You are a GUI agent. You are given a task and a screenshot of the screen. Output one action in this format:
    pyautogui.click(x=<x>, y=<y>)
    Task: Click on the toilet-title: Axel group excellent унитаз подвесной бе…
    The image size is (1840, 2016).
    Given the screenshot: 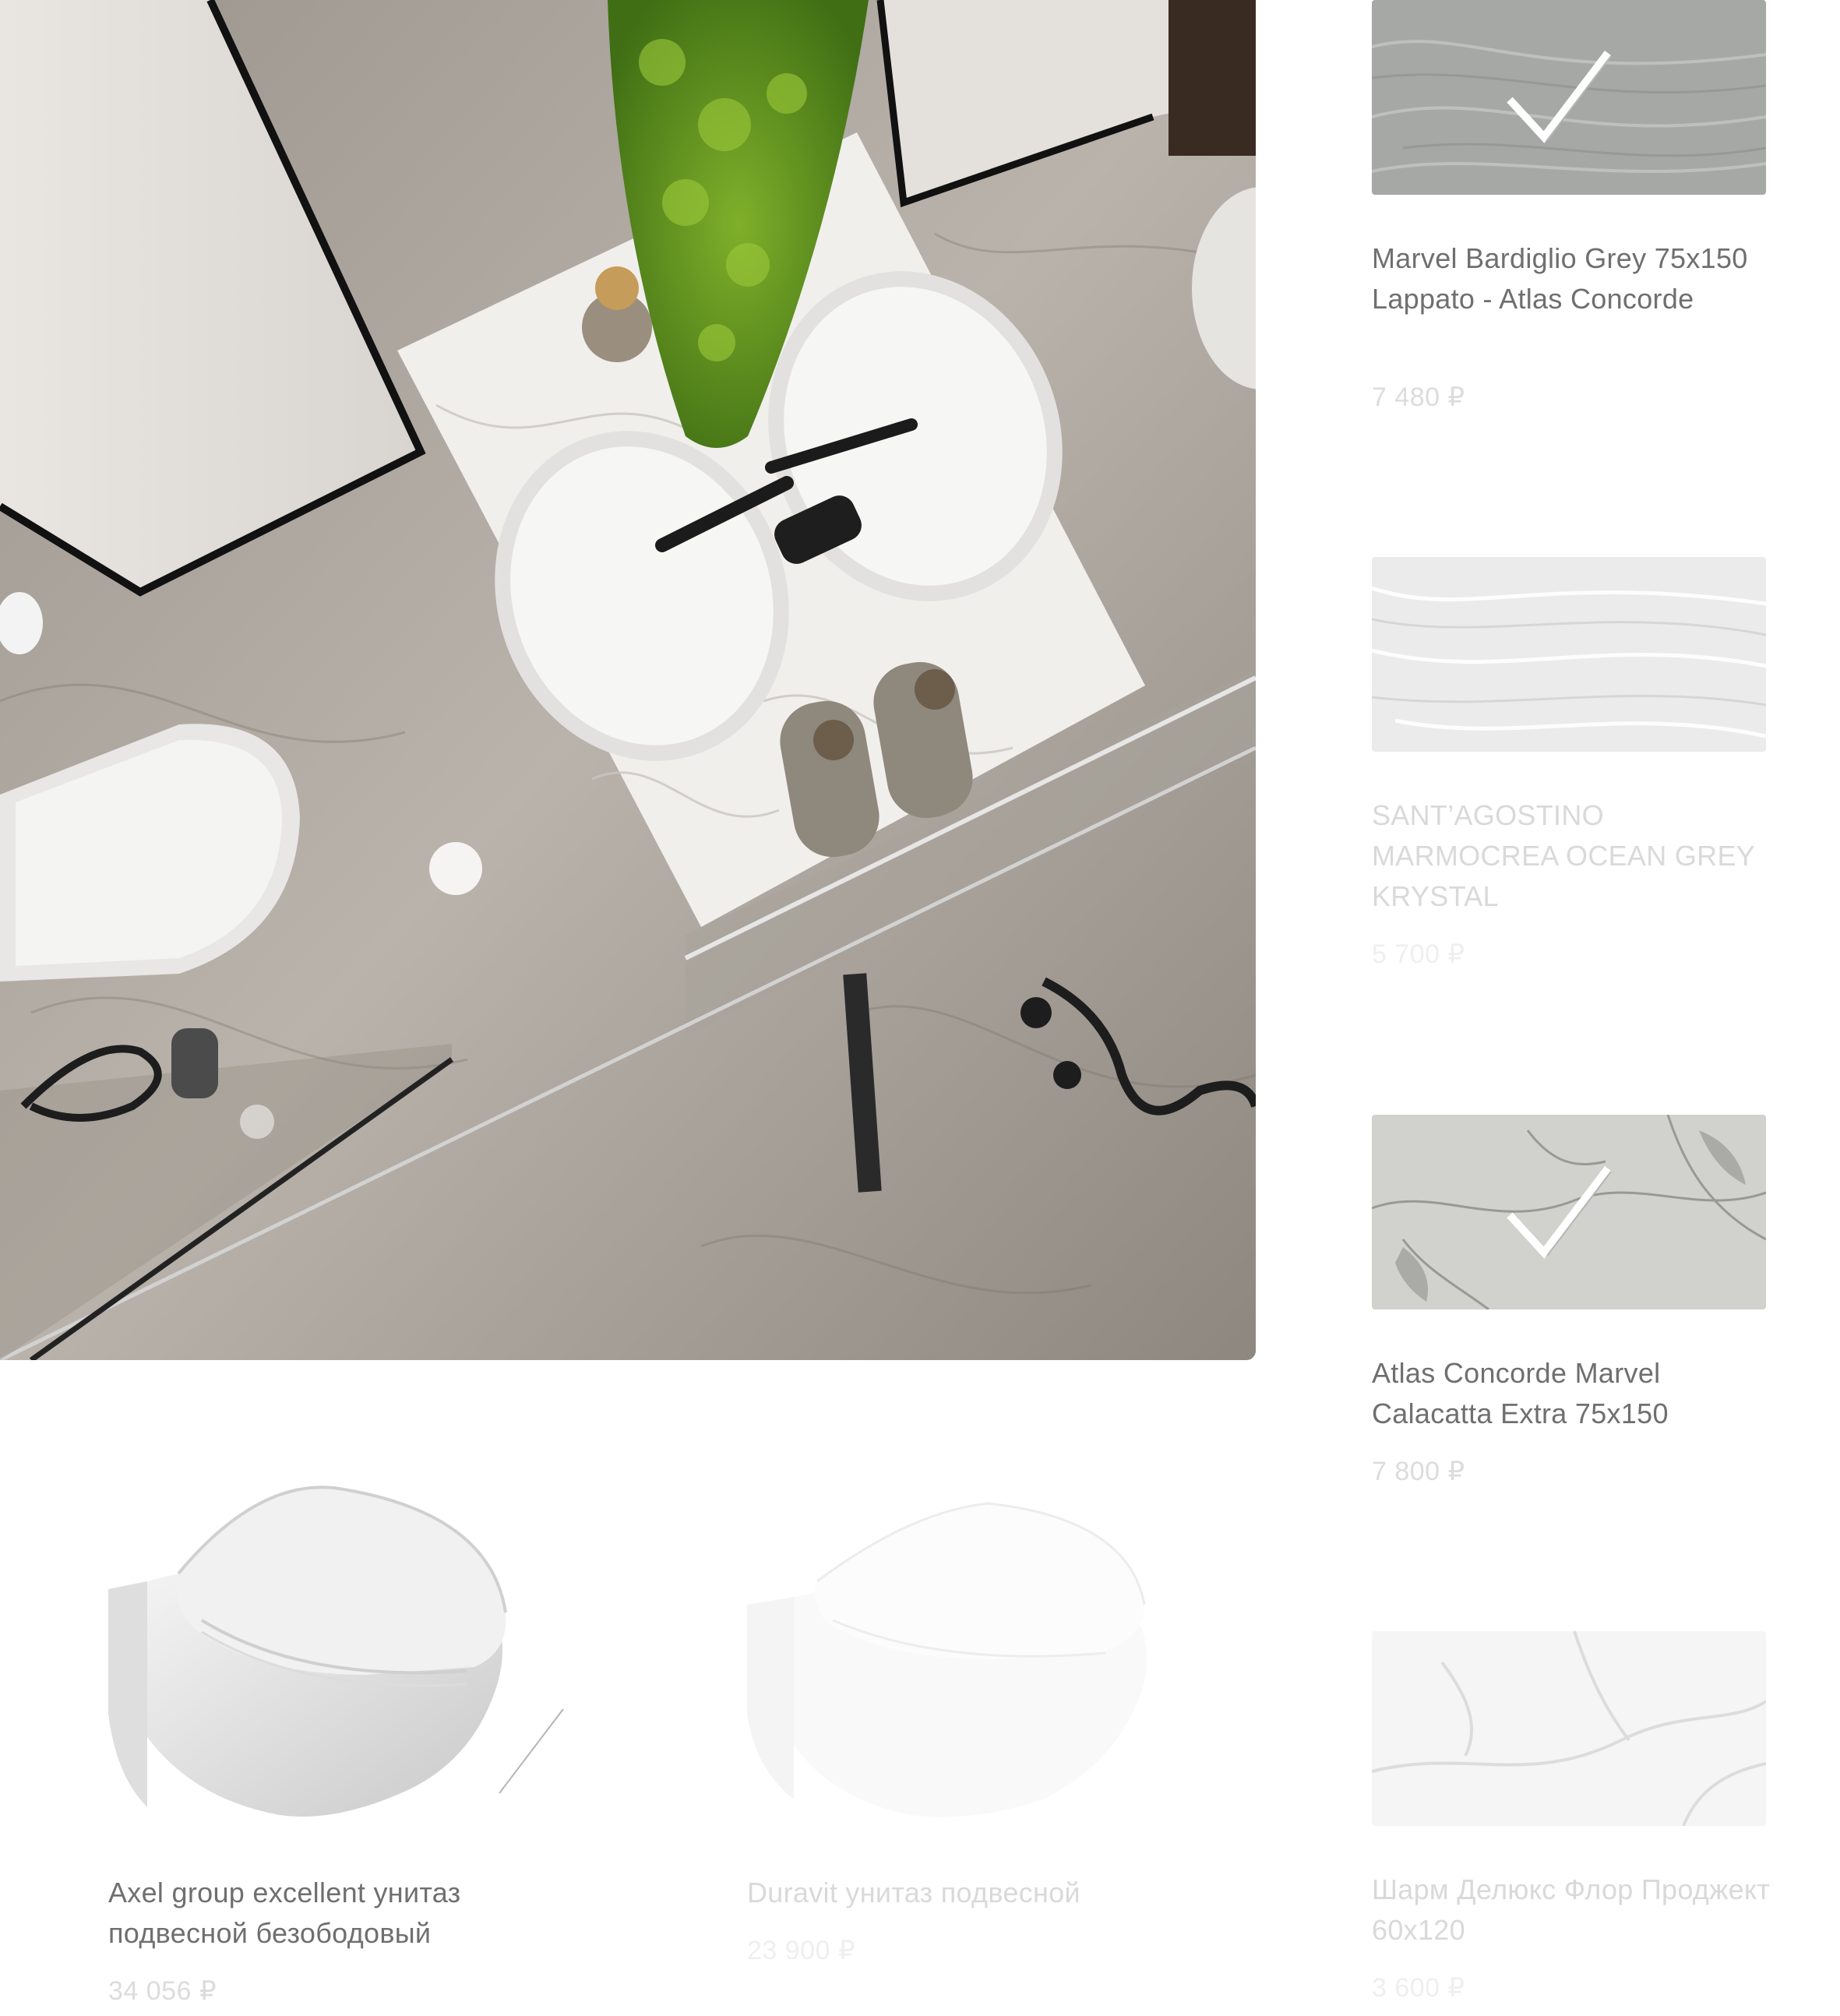 What is the action you would take?
    pyautogui.click(x=349, y=1914)
    